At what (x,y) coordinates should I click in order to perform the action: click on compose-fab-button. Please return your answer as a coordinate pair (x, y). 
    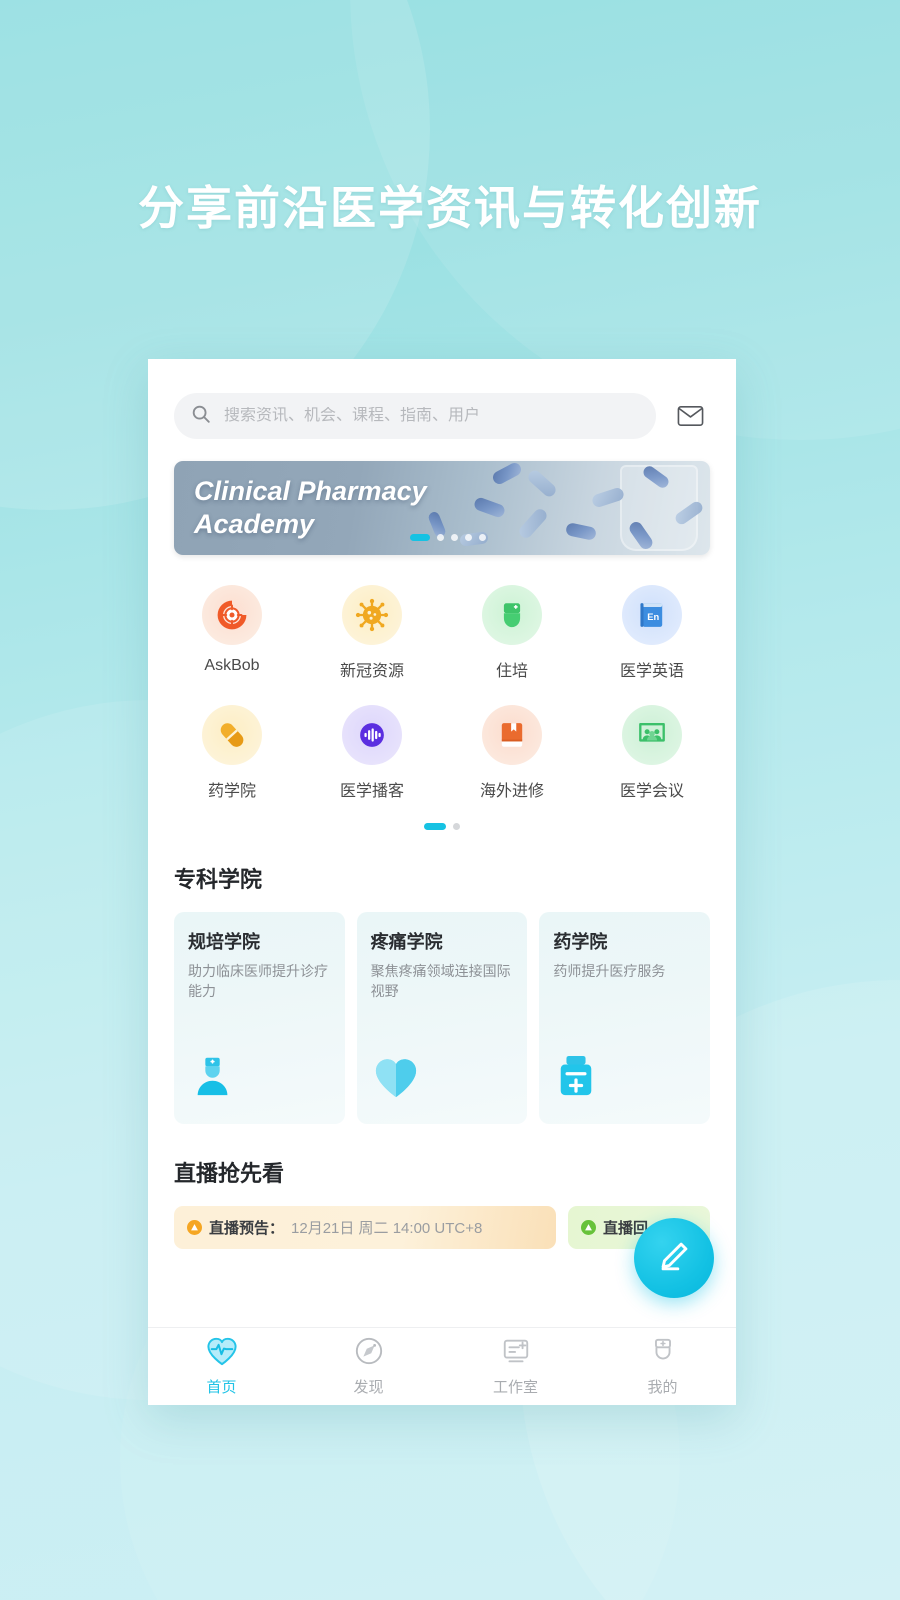
    Looking at the image, I should click on (674, 1258).